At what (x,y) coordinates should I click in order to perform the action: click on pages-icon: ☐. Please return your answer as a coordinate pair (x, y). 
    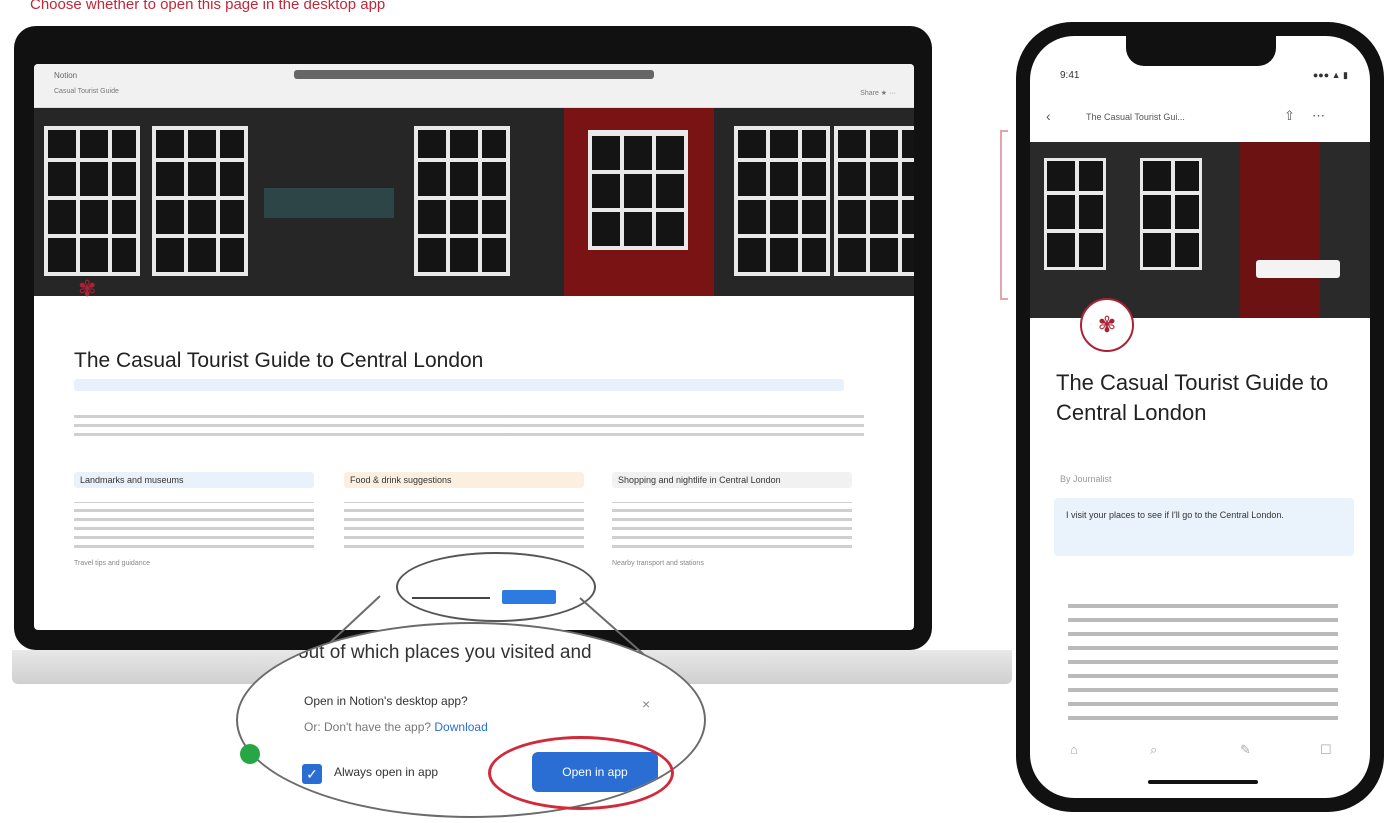
    Looking at the image, I should click on (1326, 750).